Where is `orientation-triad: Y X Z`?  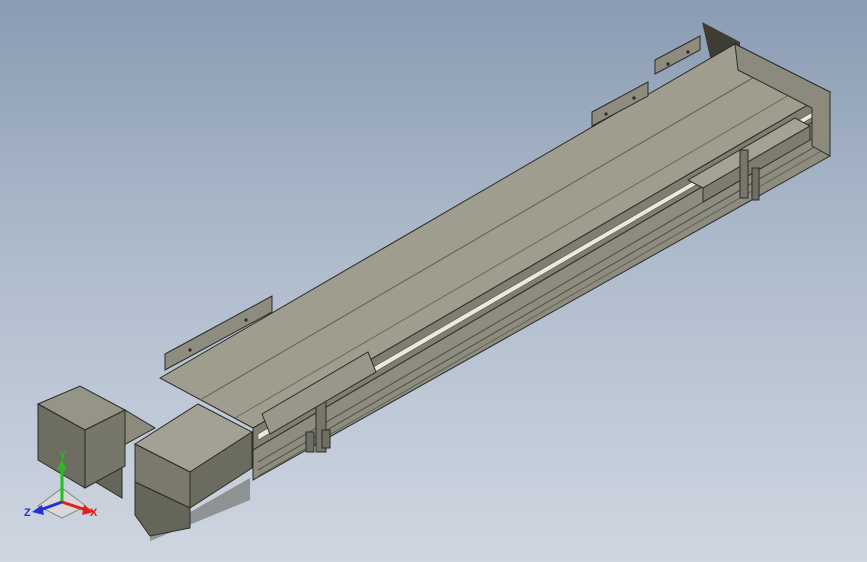
orientation-triad: Y X Z is located at coordinates (64, 487).